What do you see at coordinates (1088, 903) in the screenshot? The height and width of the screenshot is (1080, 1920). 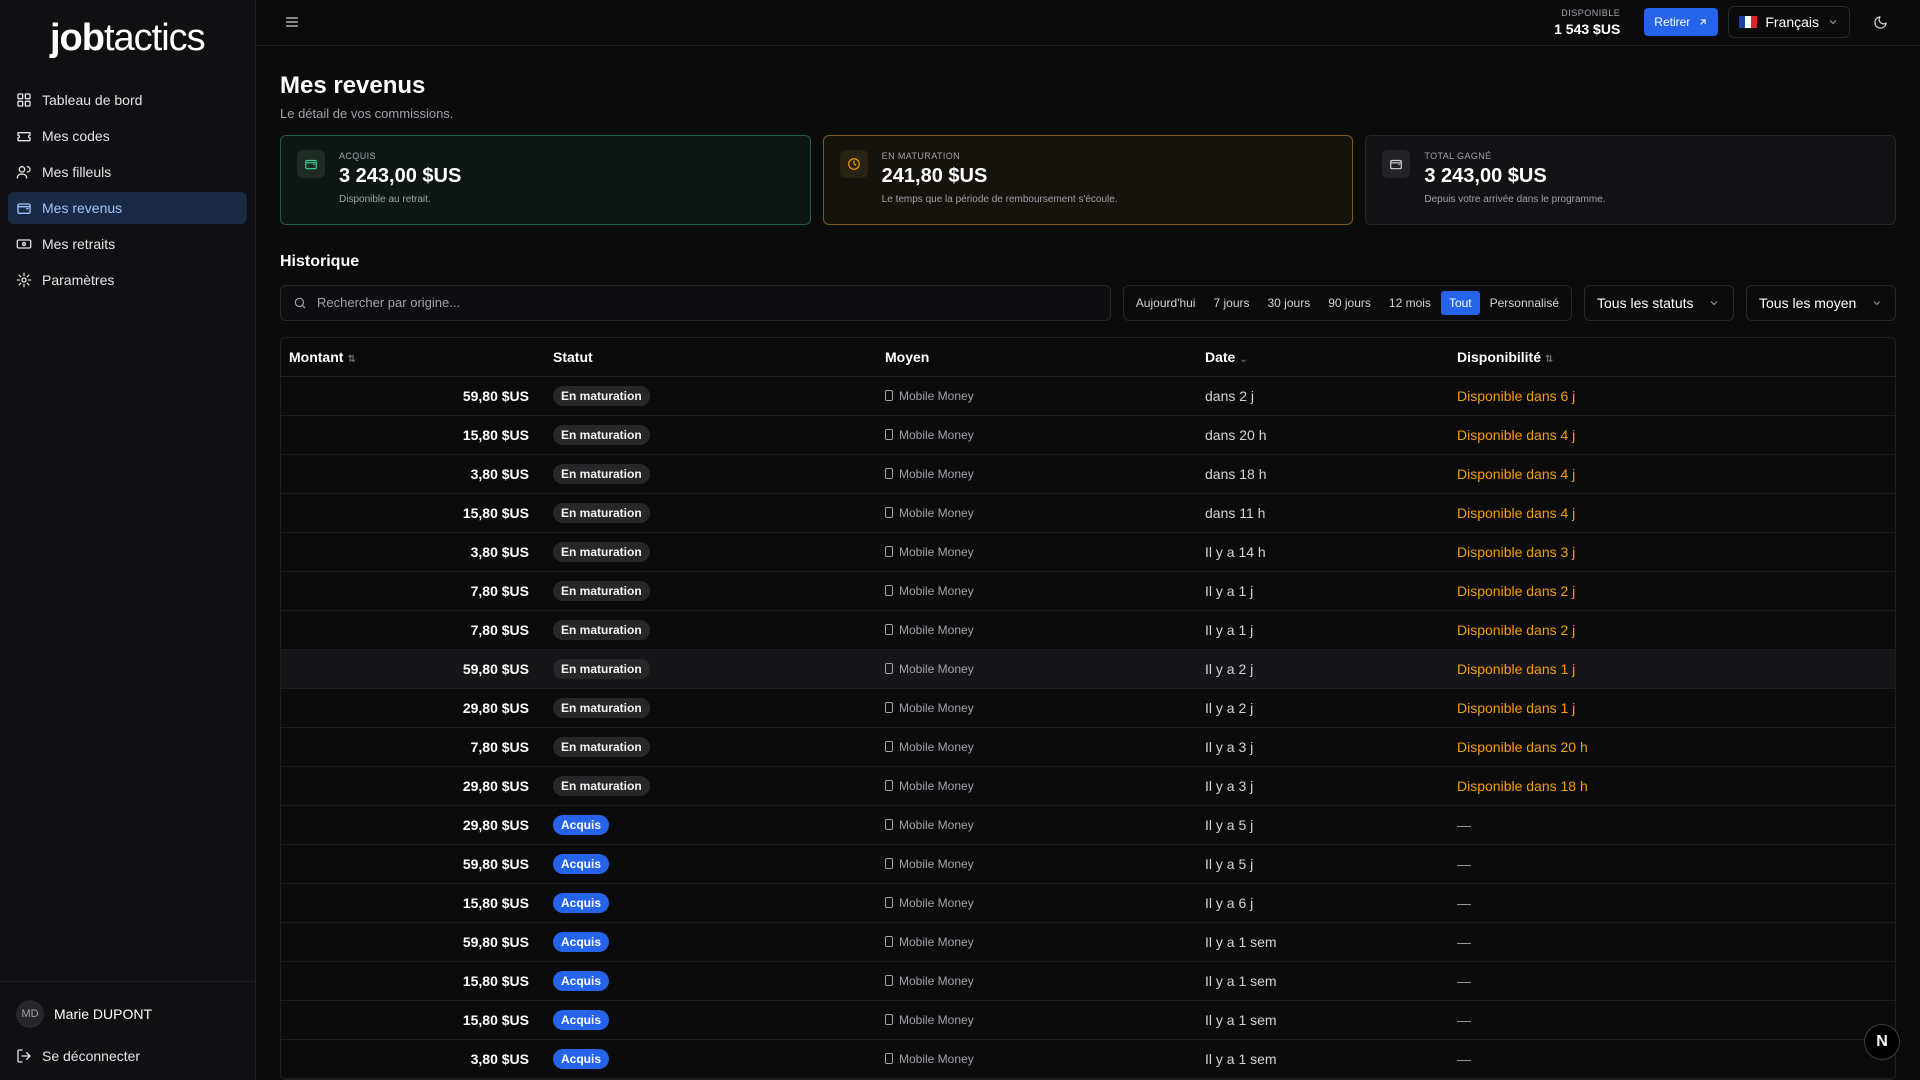 I see `table-row: 15,80 $US Acquis Mobile Money Il y a 6 j —` at bounding box center [1088, 903].